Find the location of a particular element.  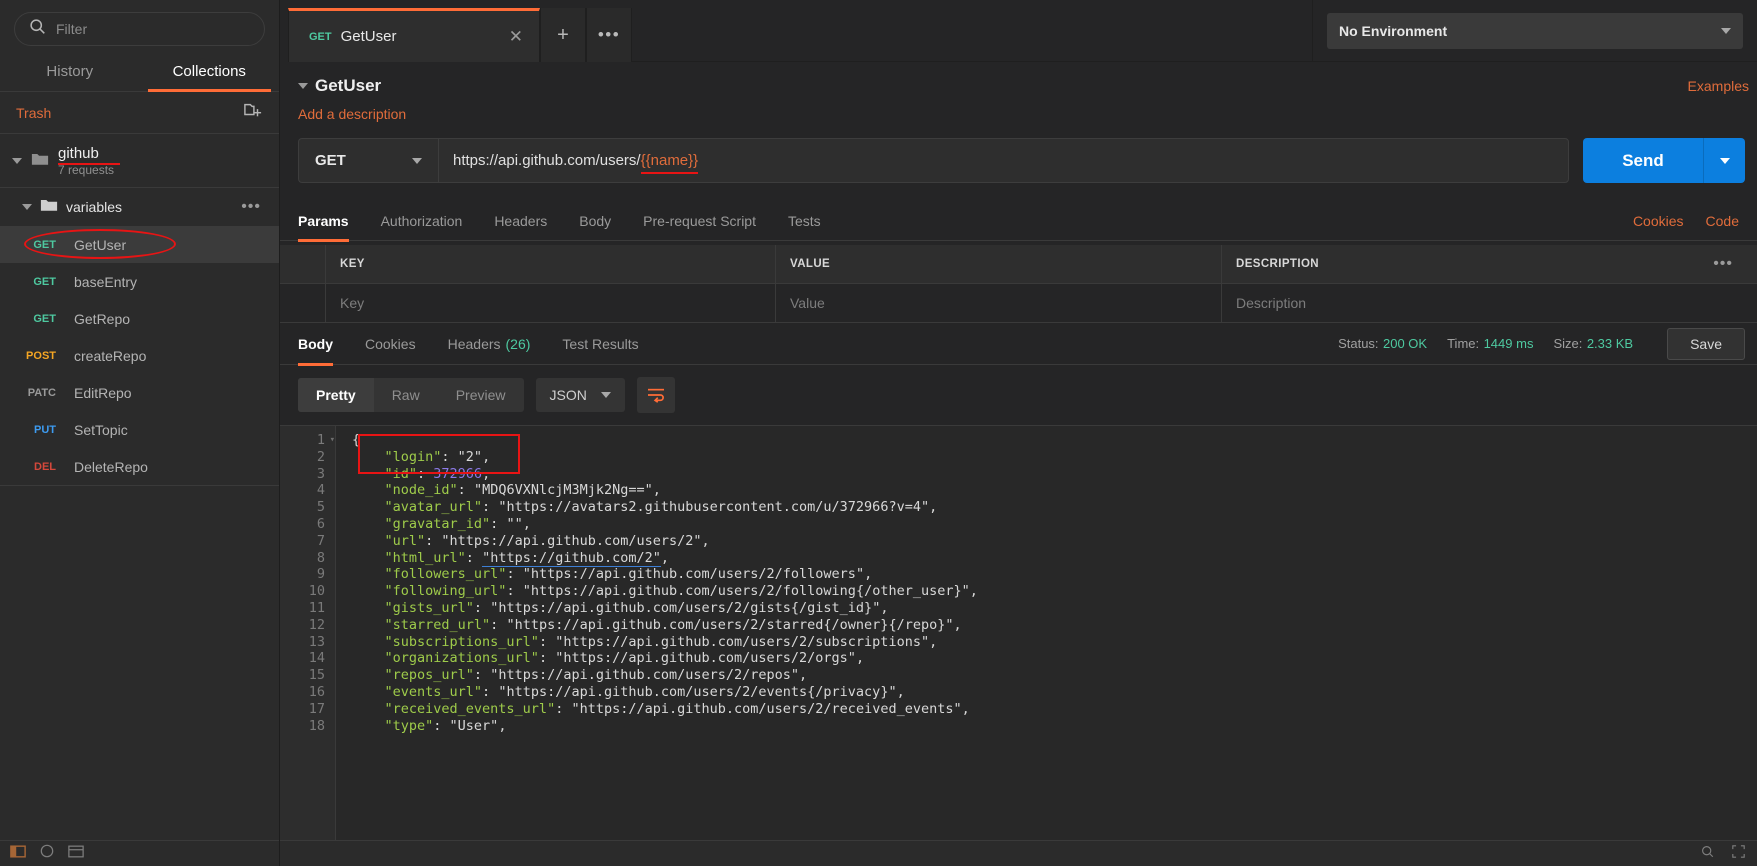

save-button: Save is located at coordinates (1706, 343).